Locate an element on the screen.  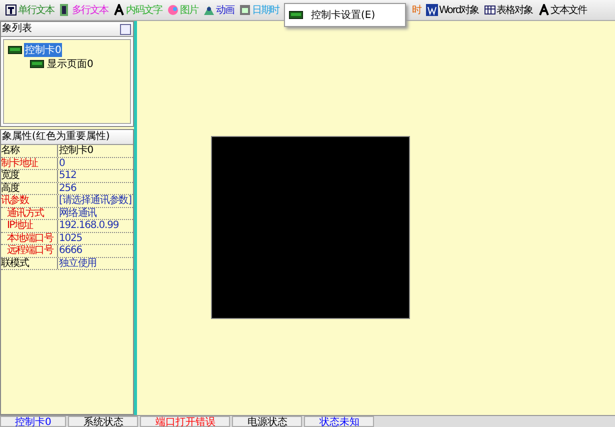
status-text: 端口打开错误 is located at coordinates (185, 421).